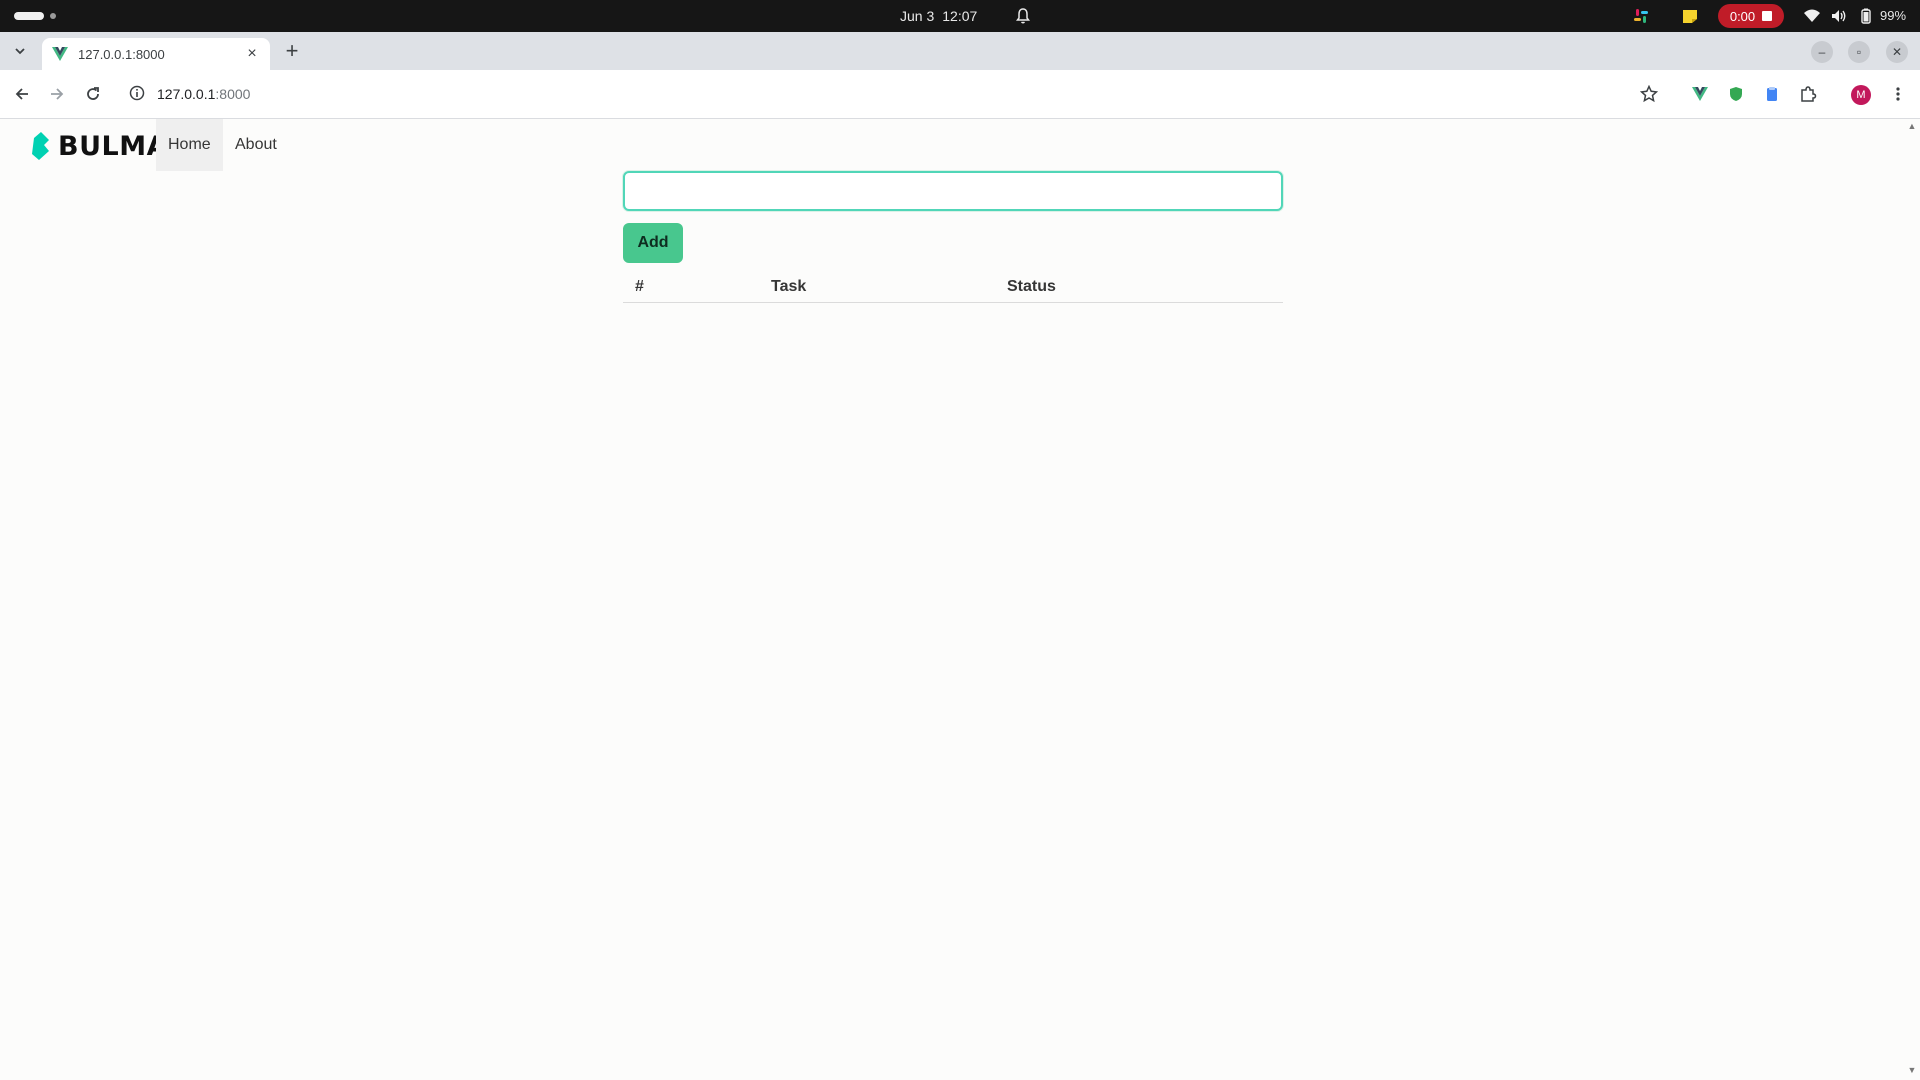 This screenshot has height=1080, width=1920. I want to click on system-top-bar: Jun 3 12:07 0:00 99%, so click(960, 16).